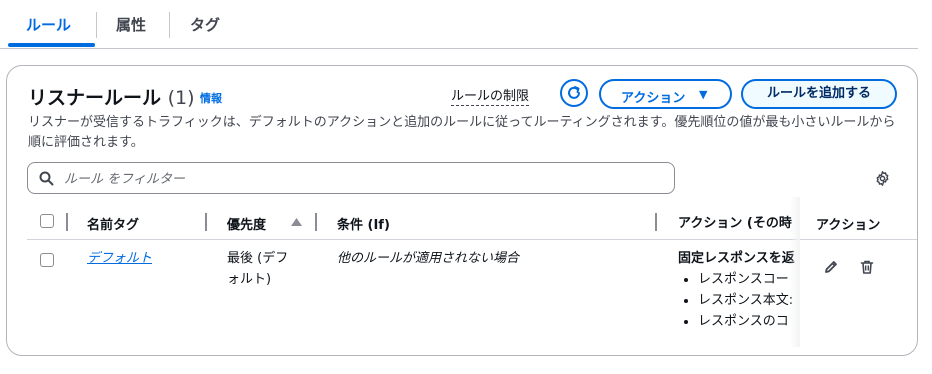 This screenshot has width=932, height=374. What do you see at coordinates (653, 98) in the screenshot?
I see `actions-button-label: アクション` at bounding box center [653, 98].